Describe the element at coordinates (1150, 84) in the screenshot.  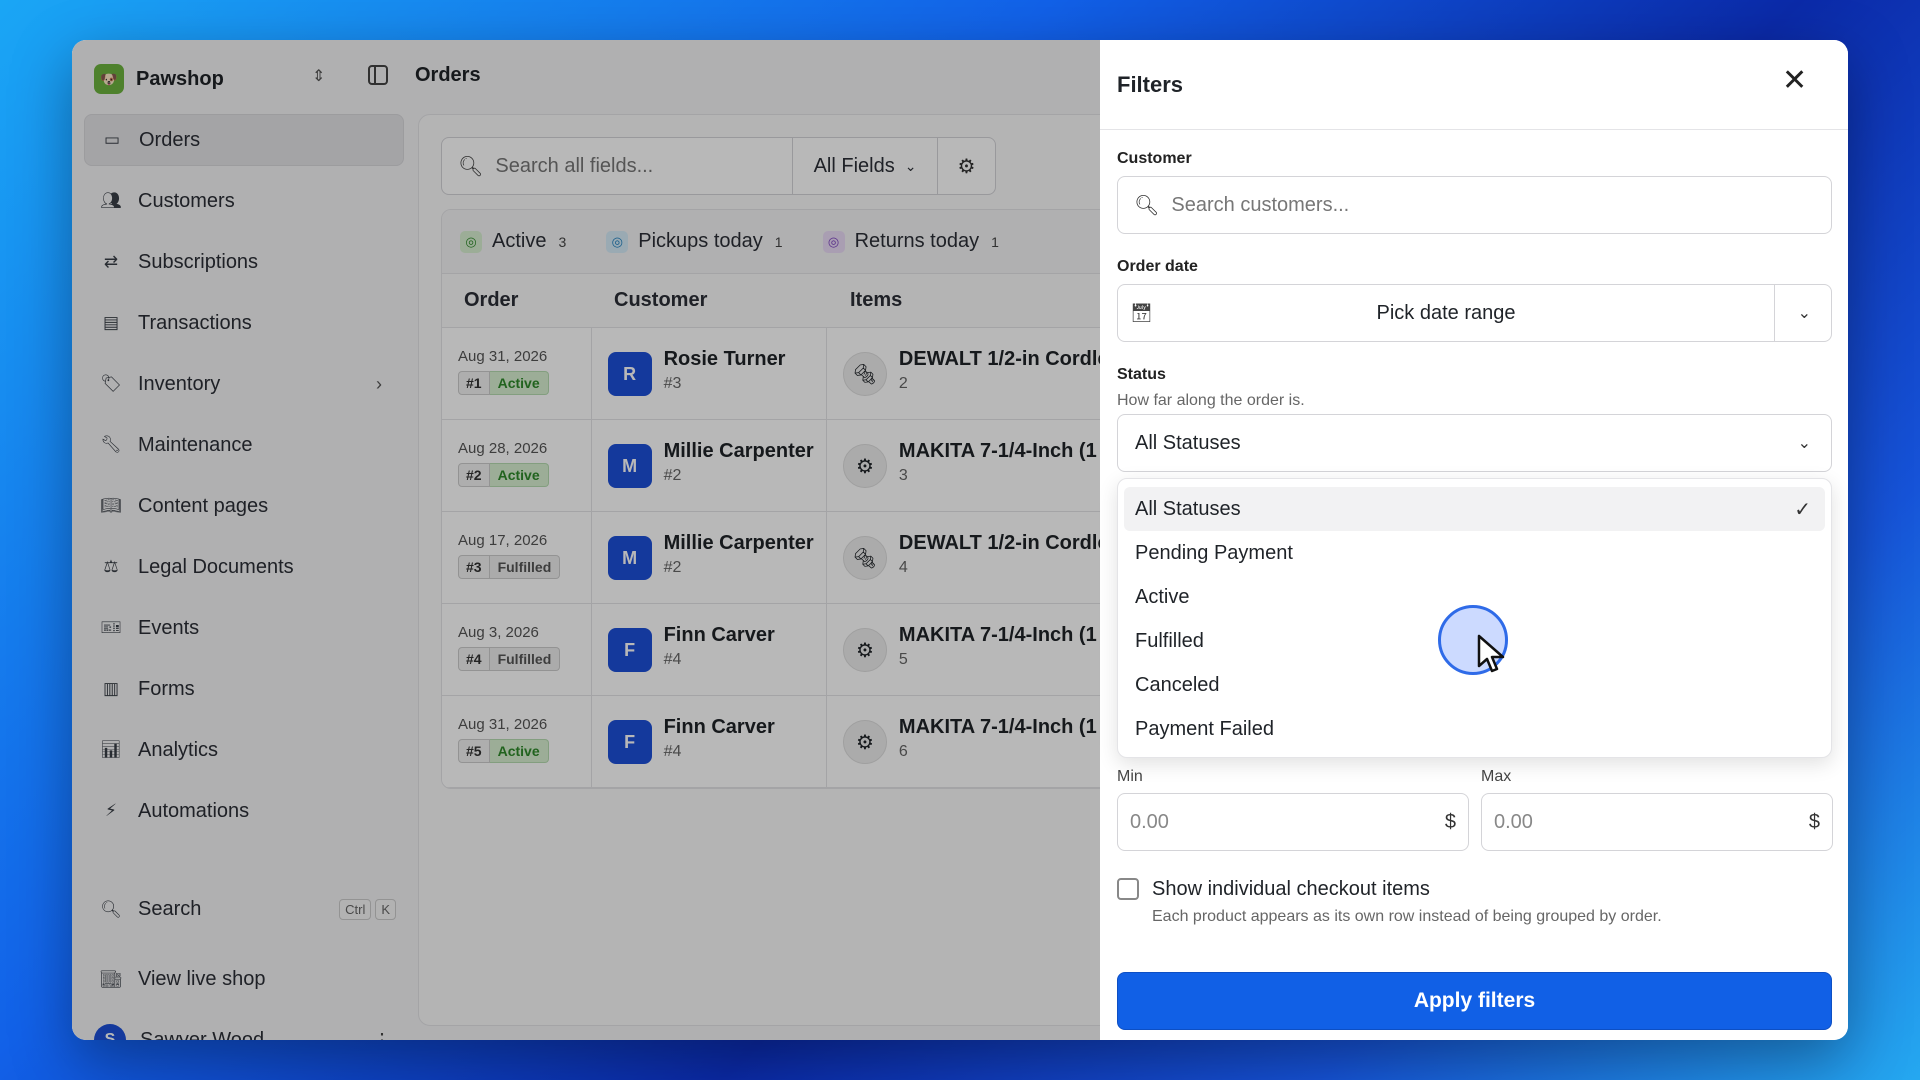
I see `drawer-title: Filters` at that location.